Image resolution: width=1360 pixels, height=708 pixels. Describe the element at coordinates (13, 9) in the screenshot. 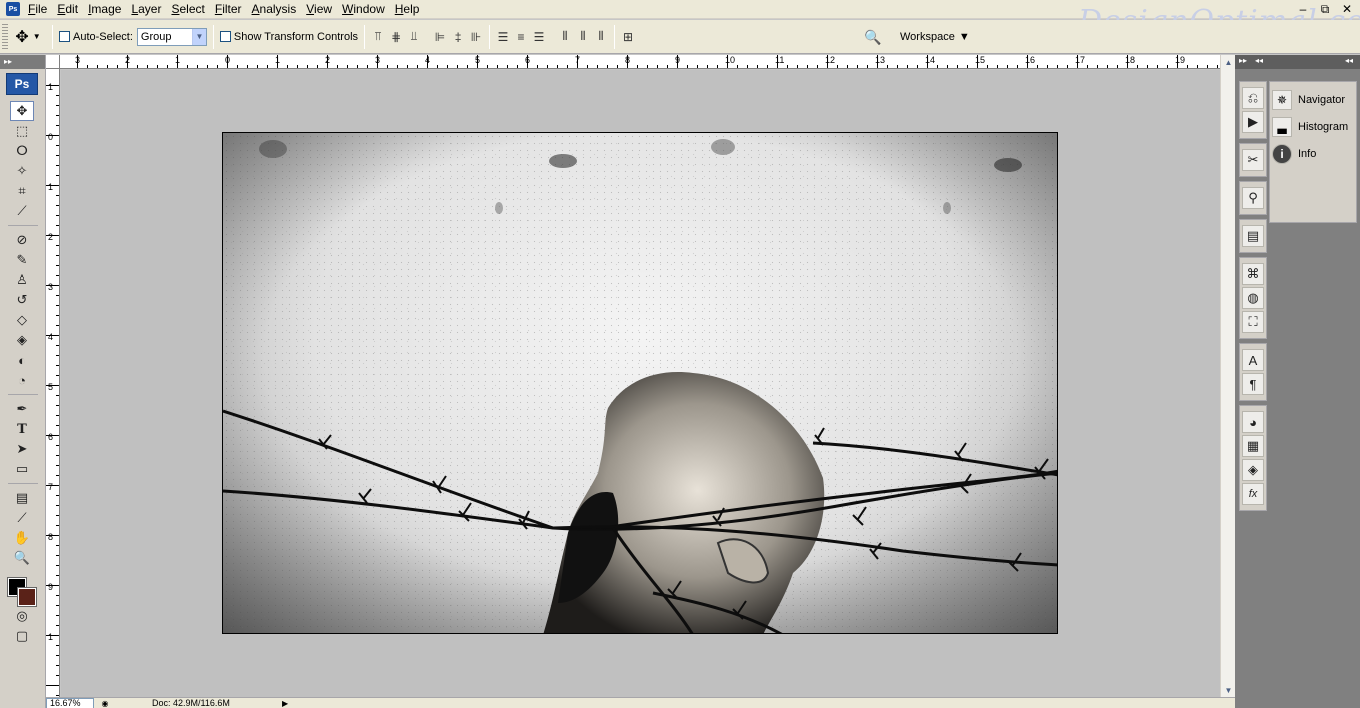

I see `photoshop-app-icon: Ps` at that location.